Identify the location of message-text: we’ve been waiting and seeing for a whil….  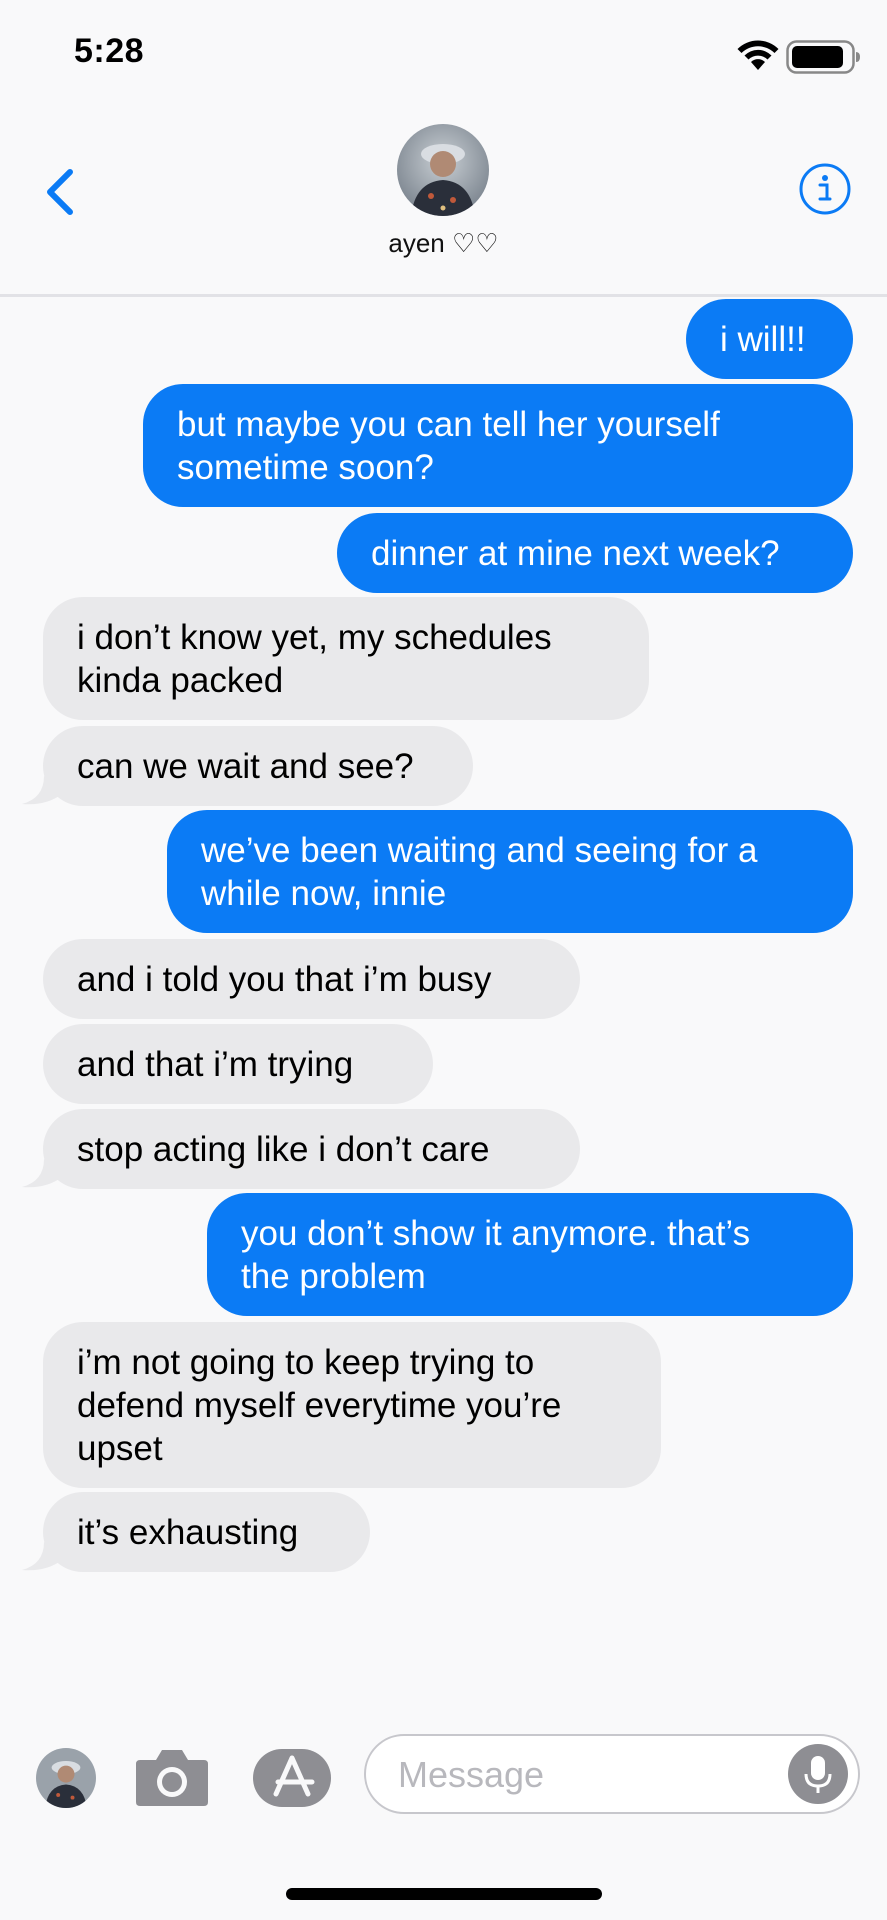
(479, 871).